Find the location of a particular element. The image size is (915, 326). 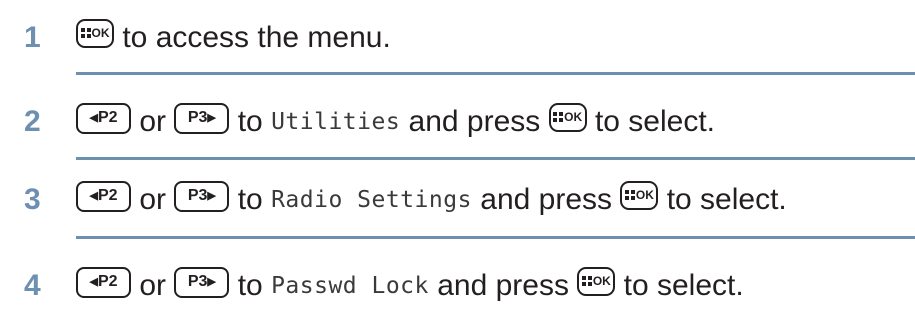

step-1: 1 OK to access the menu. is located at coordinates (457, 38).